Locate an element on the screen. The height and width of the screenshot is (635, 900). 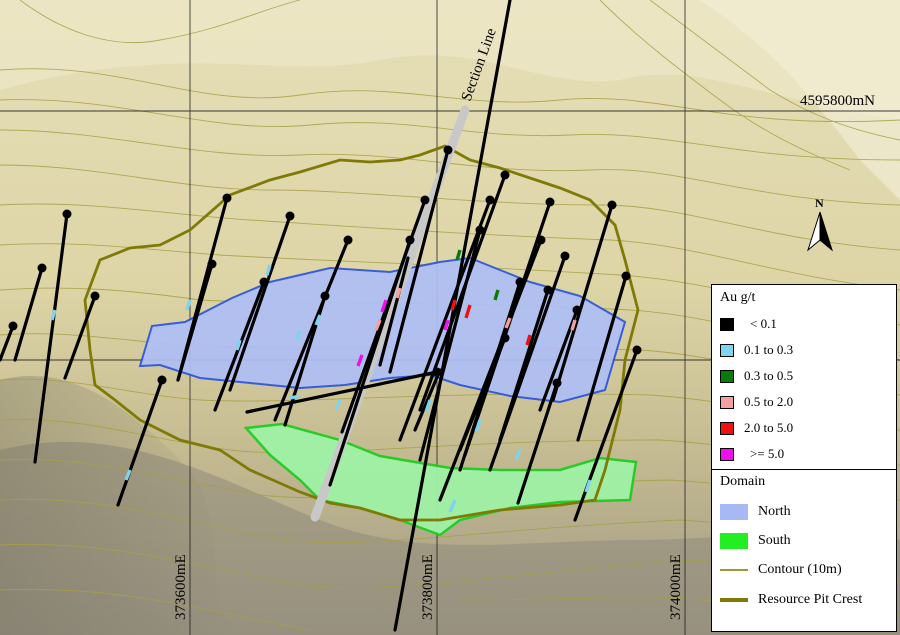
legend-au-item: 2.0 to 5.0 is located at coordinates (756, 428).